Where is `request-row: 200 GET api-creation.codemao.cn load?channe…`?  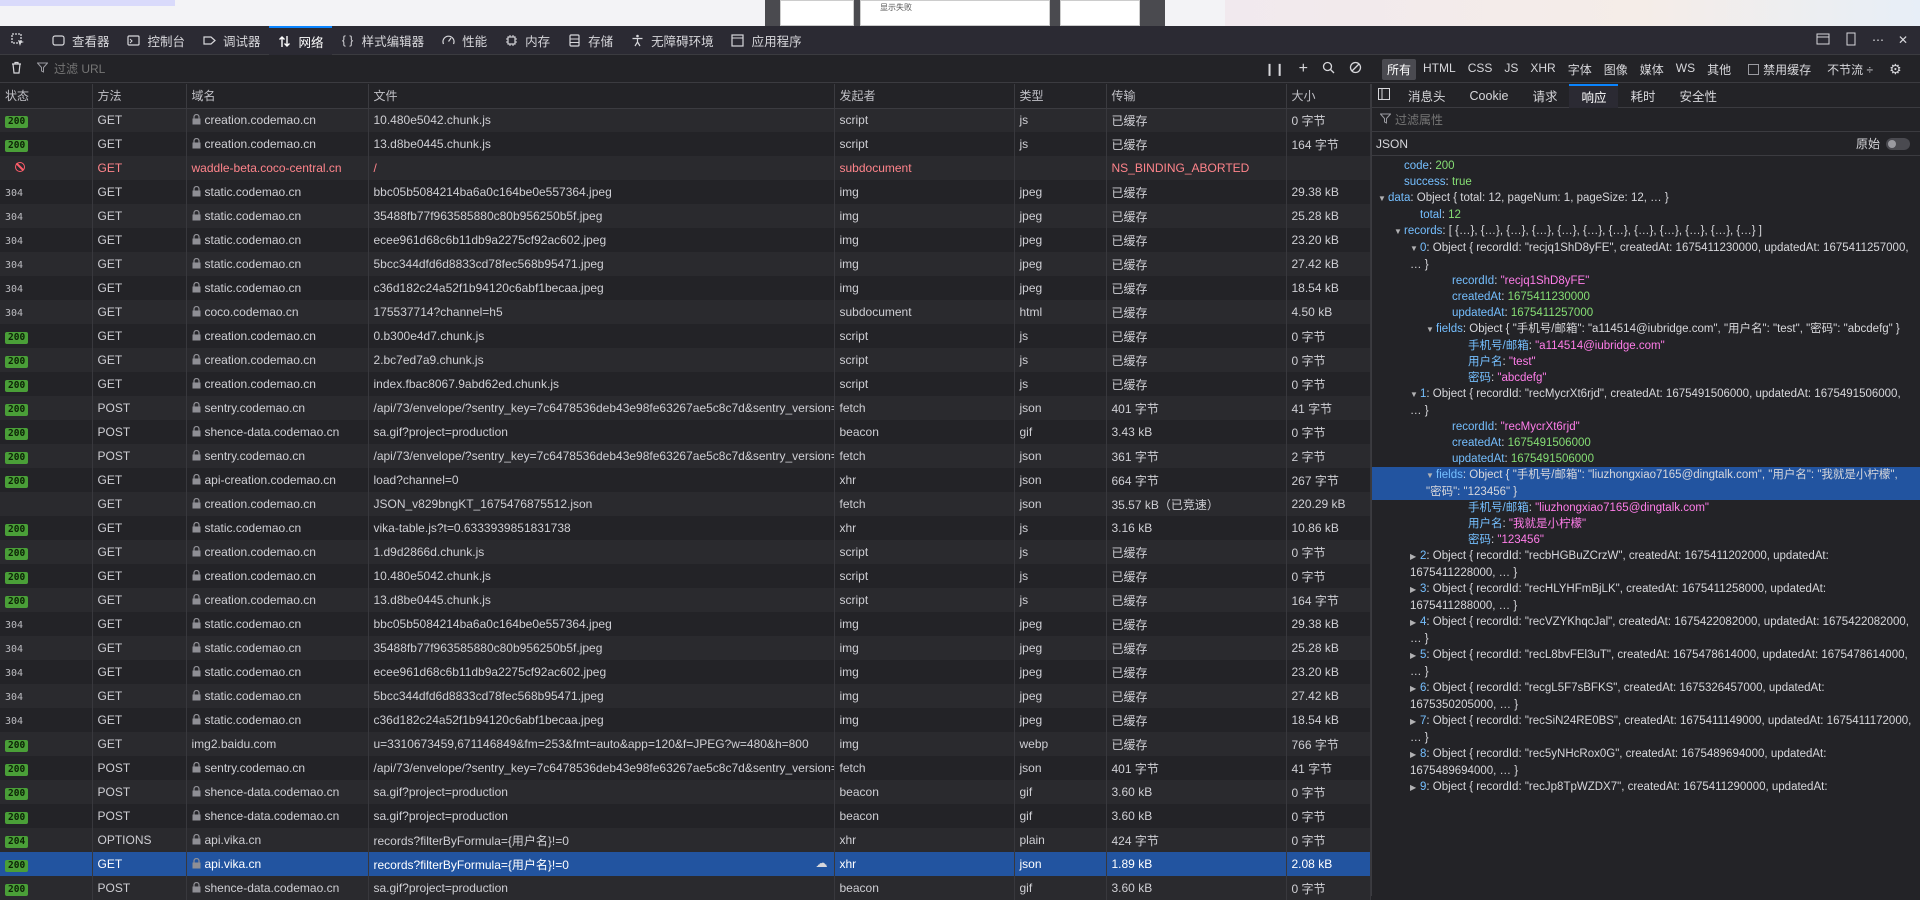
request-row: 200 GET api-creation.codemao.cn load?channe… is located at coordinates (685, 480).